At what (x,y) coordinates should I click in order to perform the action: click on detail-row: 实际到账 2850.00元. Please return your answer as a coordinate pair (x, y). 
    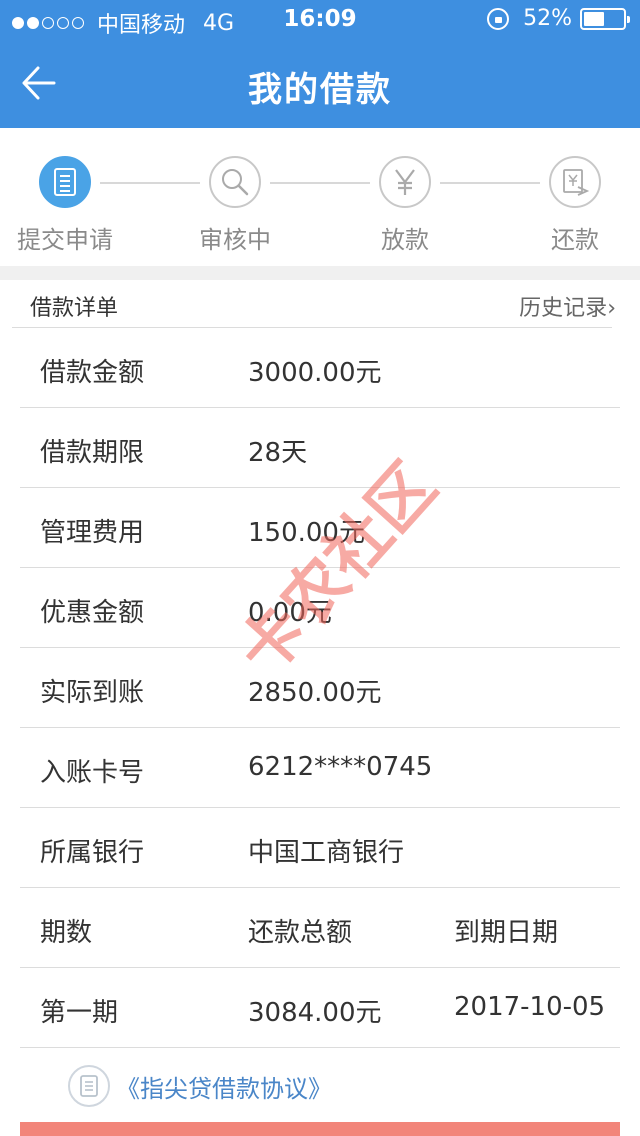
    Looking at the image, I should click on (320, 688).